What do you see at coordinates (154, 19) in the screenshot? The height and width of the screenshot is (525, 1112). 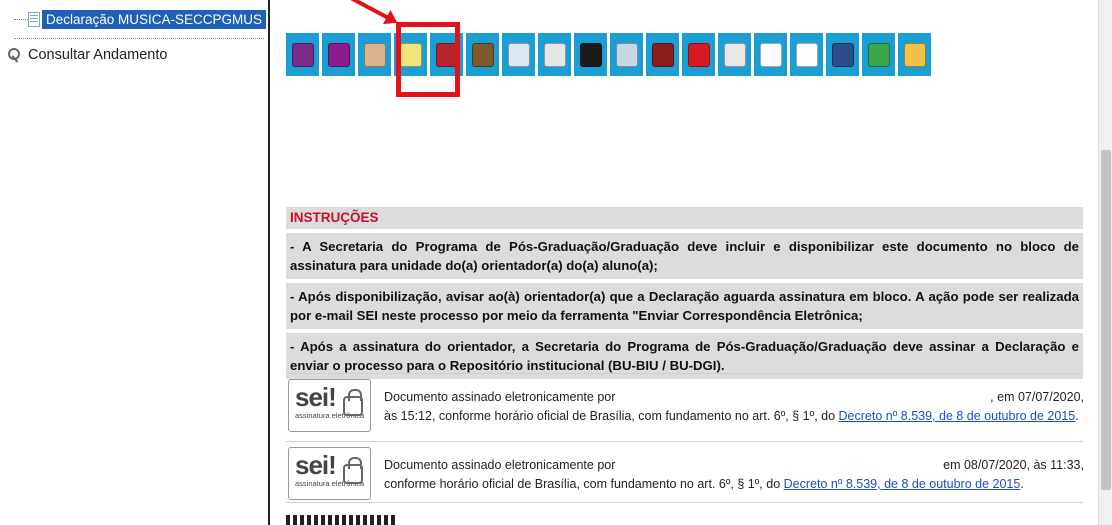 I see `tree-item-declaracao: Declaração MUSICA-SECCPGMUS` at bounding box center [154, 19].